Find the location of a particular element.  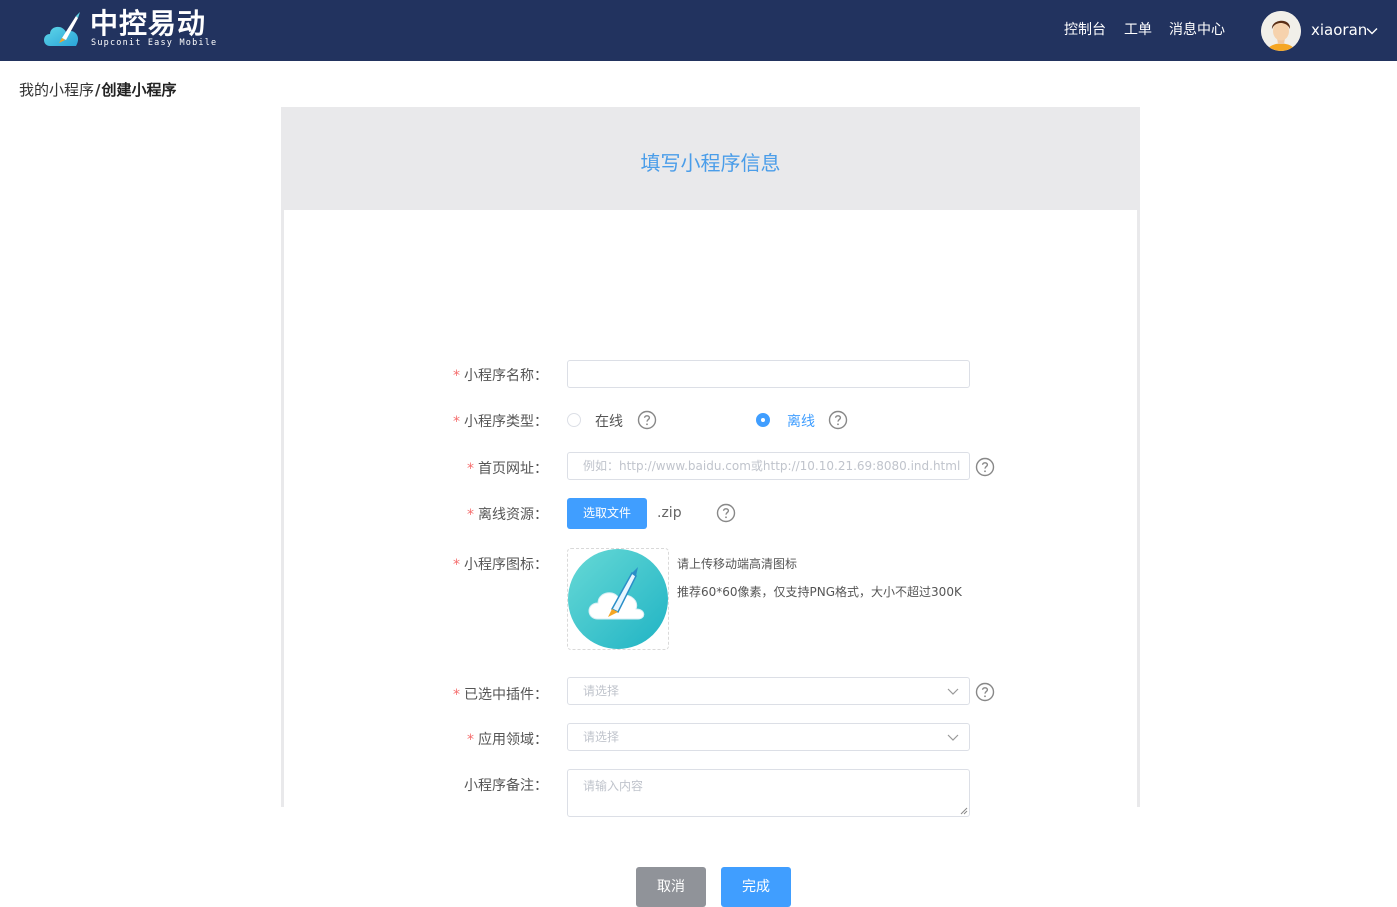

icon-upload is located at coordinates (618, 599).